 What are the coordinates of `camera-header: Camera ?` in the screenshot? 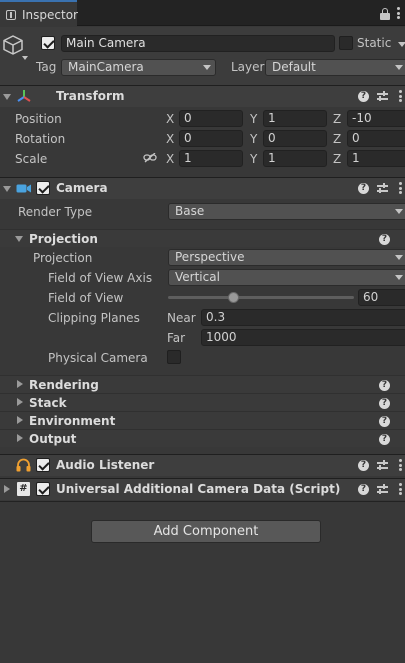 It's located at (202, 188).